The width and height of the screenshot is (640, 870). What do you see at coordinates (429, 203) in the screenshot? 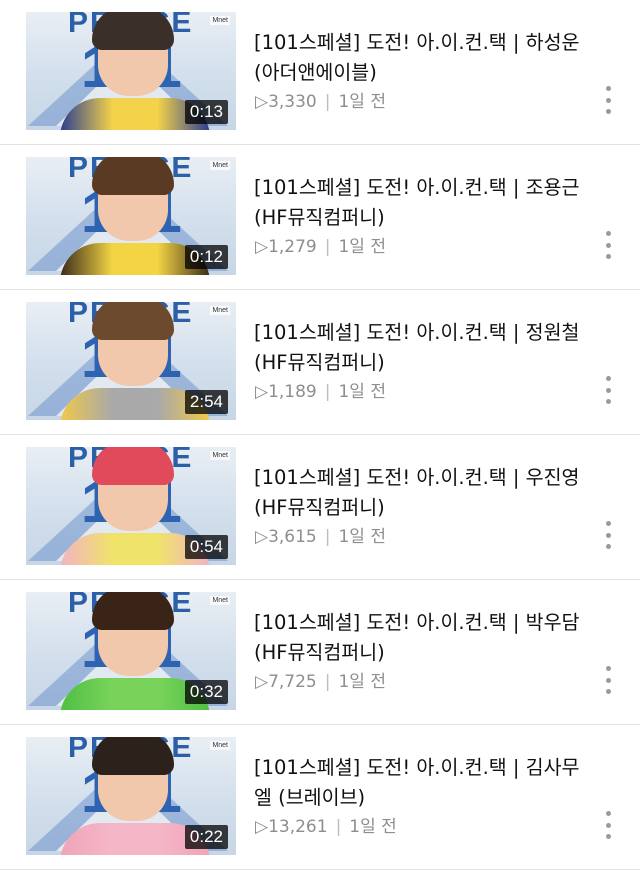
I see `video-title: [101스페셜] 도전! 아.이.컨.택 | 조용근 (HF뮤직컴퍼니)` at bounding box center [429, 203].